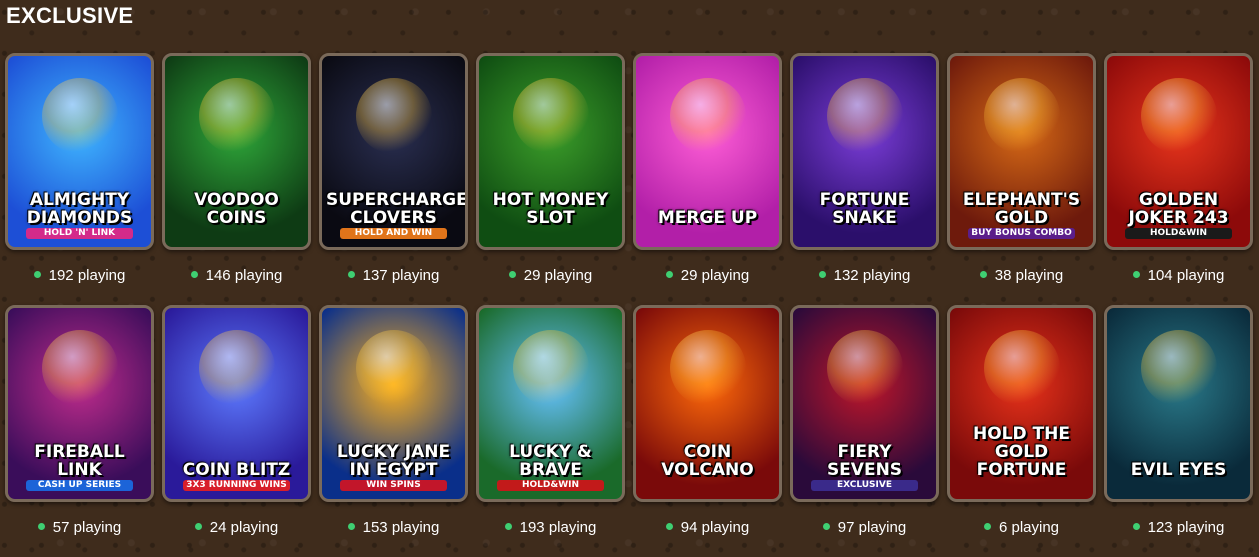 This screenshot has height=557, width=1259. I want to click on game-tile: LUCKY JANE IN EGYPT WIN SPINS 153 playing, so click(393, 431).